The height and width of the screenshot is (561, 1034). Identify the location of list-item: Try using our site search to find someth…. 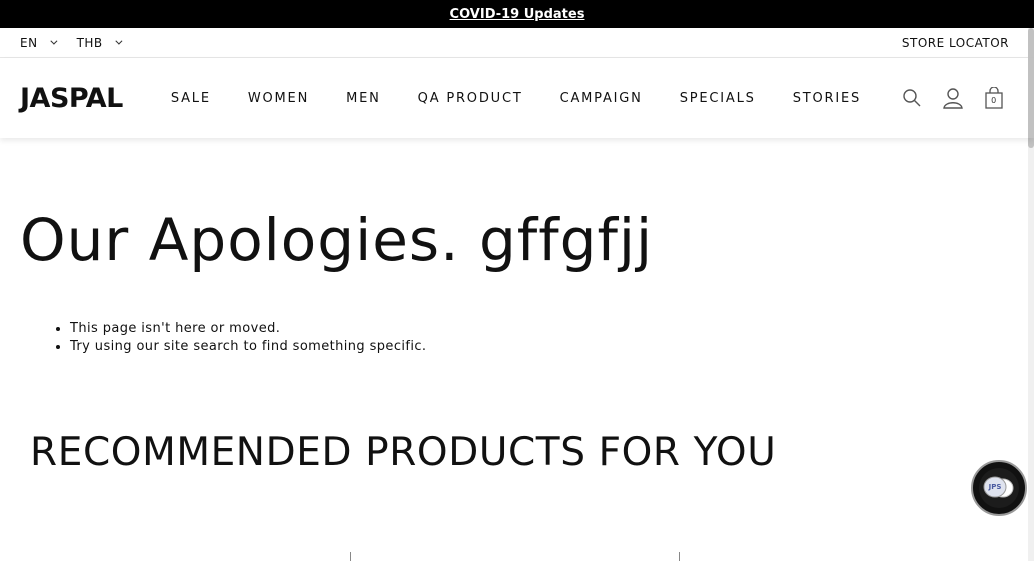
(542, 347).